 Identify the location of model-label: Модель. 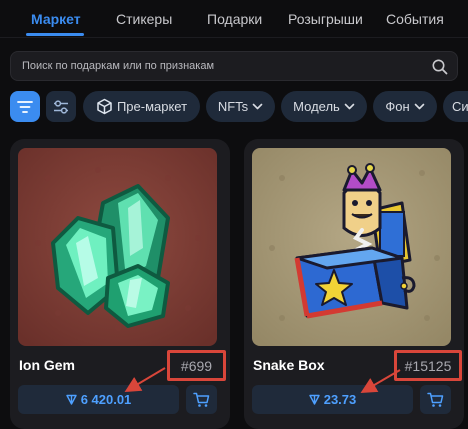
(316, 106).